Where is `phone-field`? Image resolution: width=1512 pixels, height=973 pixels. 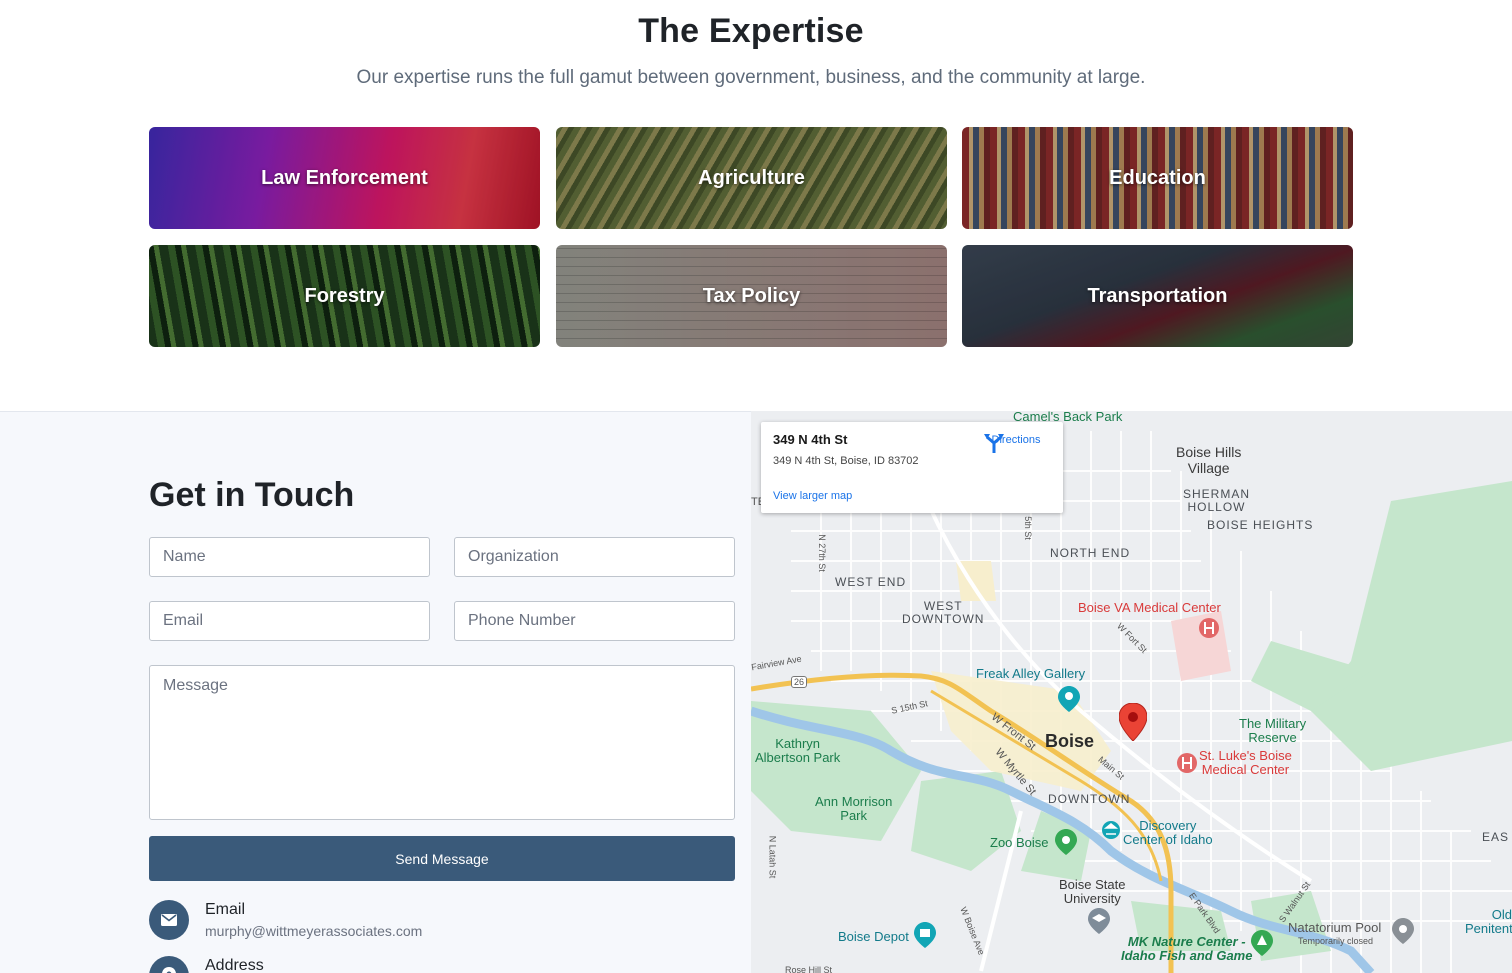 phone-field is located at coordinates (594, 621).